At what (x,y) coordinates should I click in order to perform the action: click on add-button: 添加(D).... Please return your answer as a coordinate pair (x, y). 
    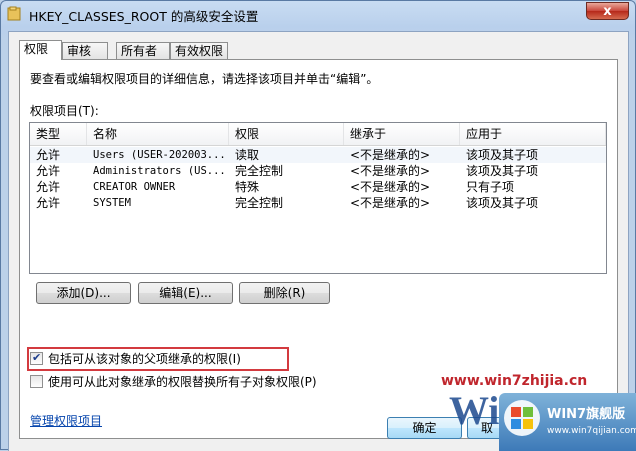
    Looking at the image, I should click on (83, 293).